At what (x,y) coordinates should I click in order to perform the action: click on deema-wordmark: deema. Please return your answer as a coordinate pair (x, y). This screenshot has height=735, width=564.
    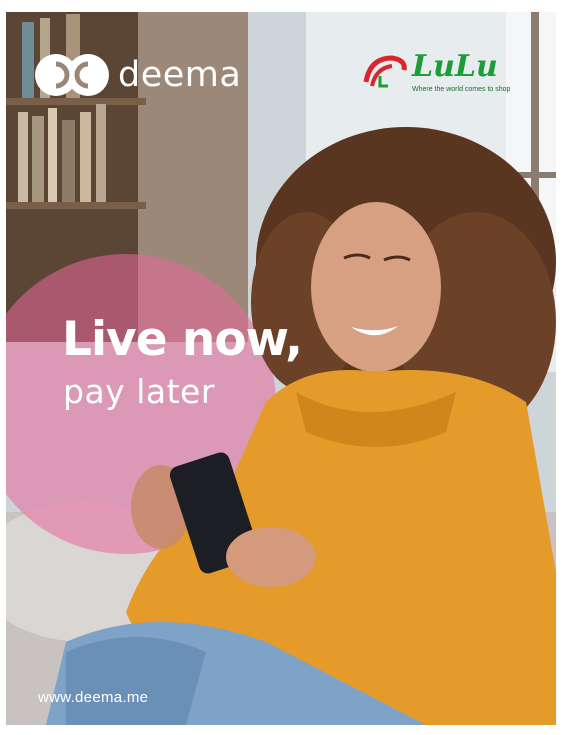
    Looking at the image, I should click on (180, 74).